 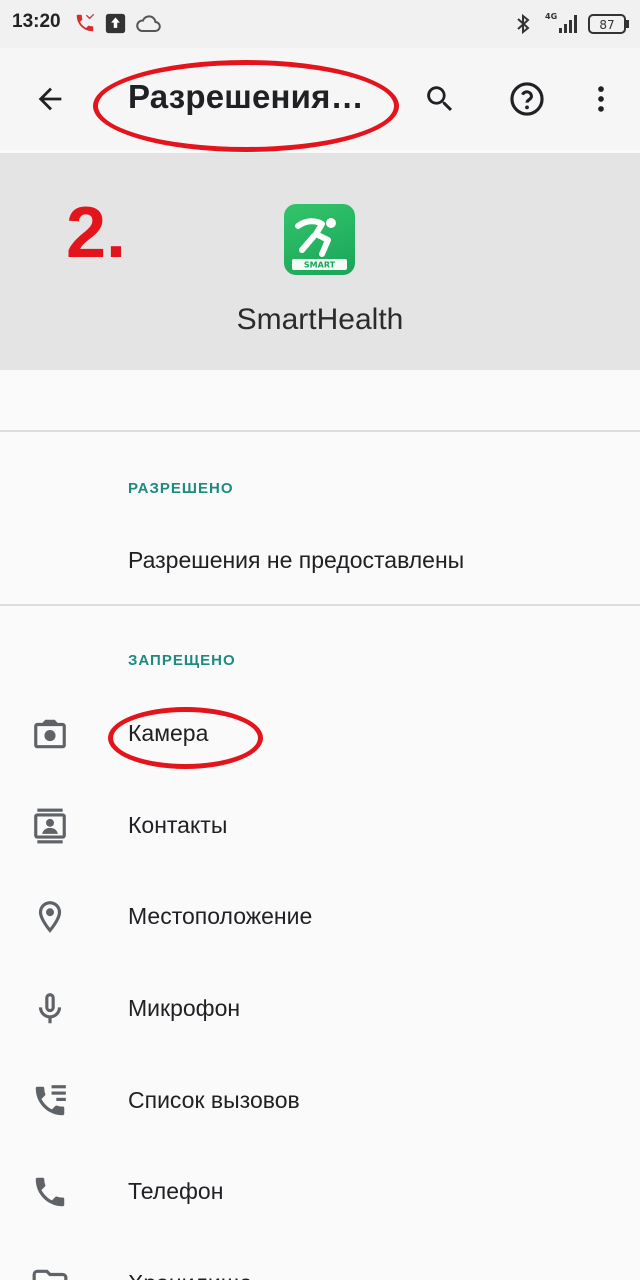 I want to click on more-vert-icon, so click(x=601, y=99).